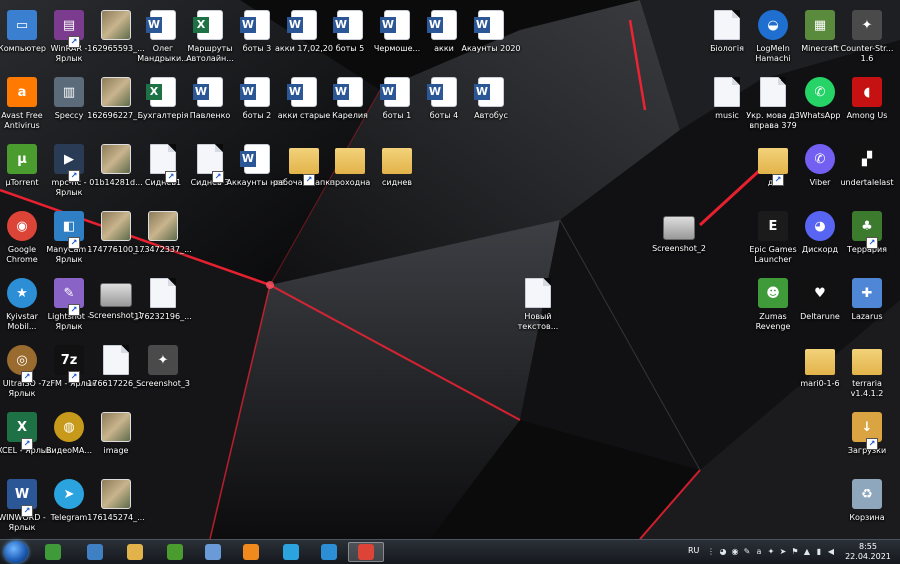 This screenshot has width=900, height=564. I want to click on utorrent-taskbar-icon, so click(175, 552).